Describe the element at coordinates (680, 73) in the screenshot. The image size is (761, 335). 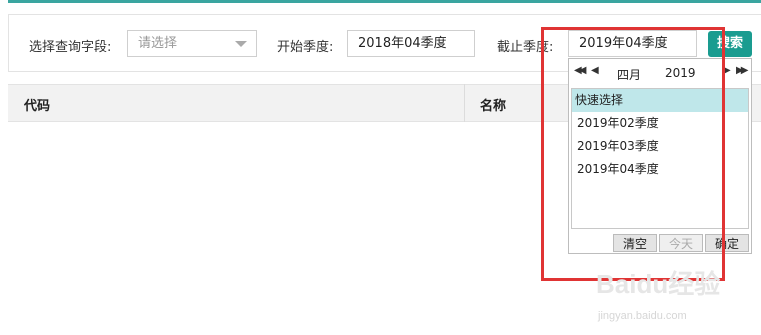
I see `picker-year: 2019` at that location.